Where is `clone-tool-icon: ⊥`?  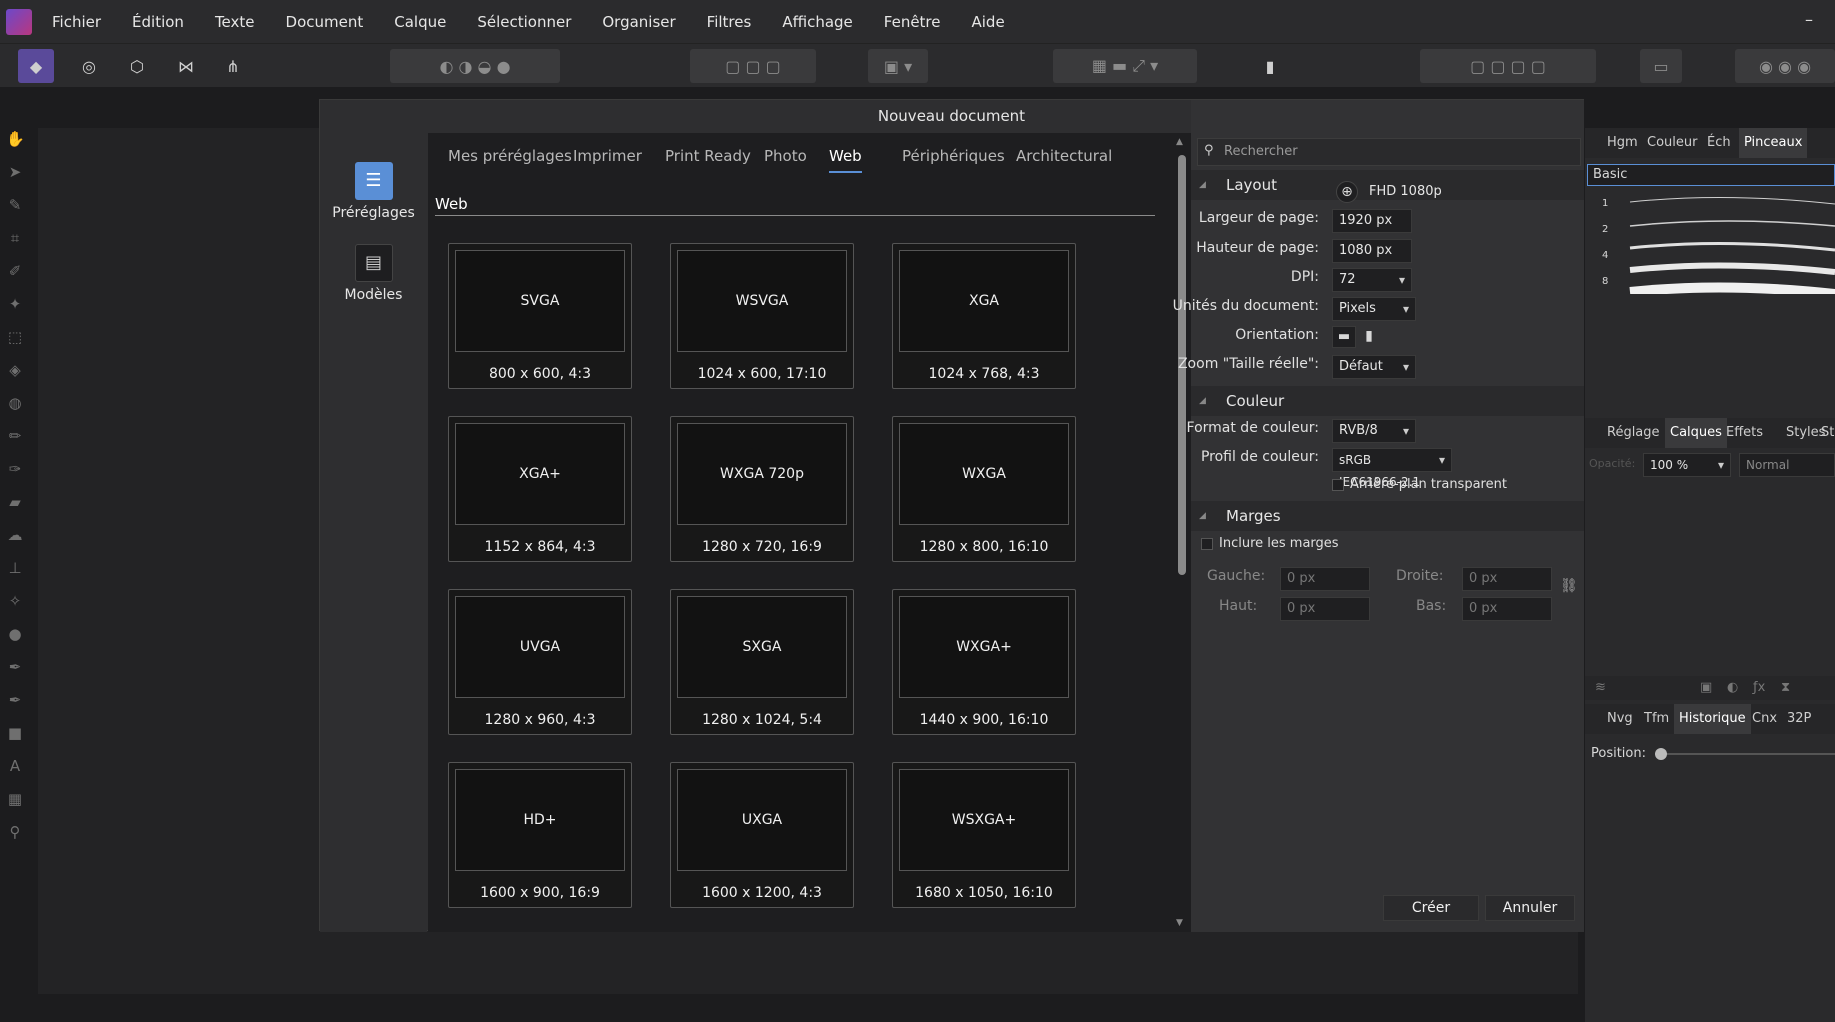
clone-tool-icon: ⊥ is located at coordinates (15, 568).